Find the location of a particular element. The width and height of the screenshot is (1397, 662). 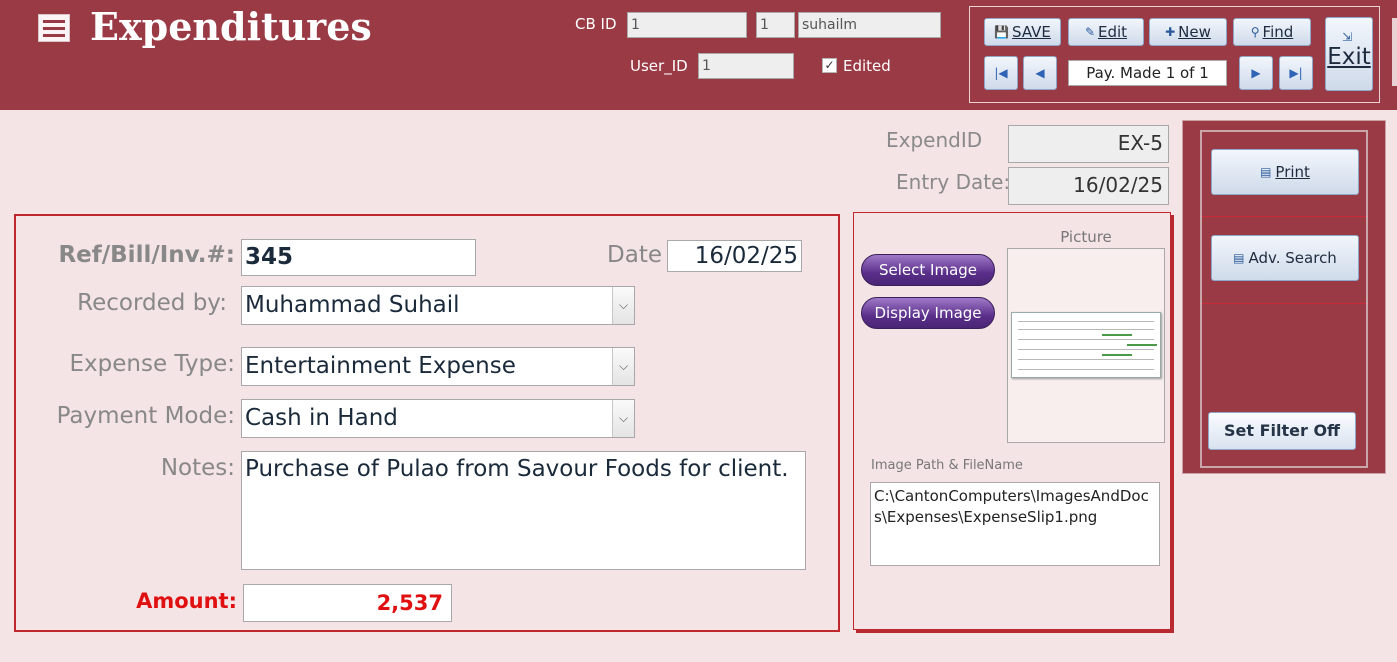

pencil-icon: ✎ is located at coordinates (1089, 32).